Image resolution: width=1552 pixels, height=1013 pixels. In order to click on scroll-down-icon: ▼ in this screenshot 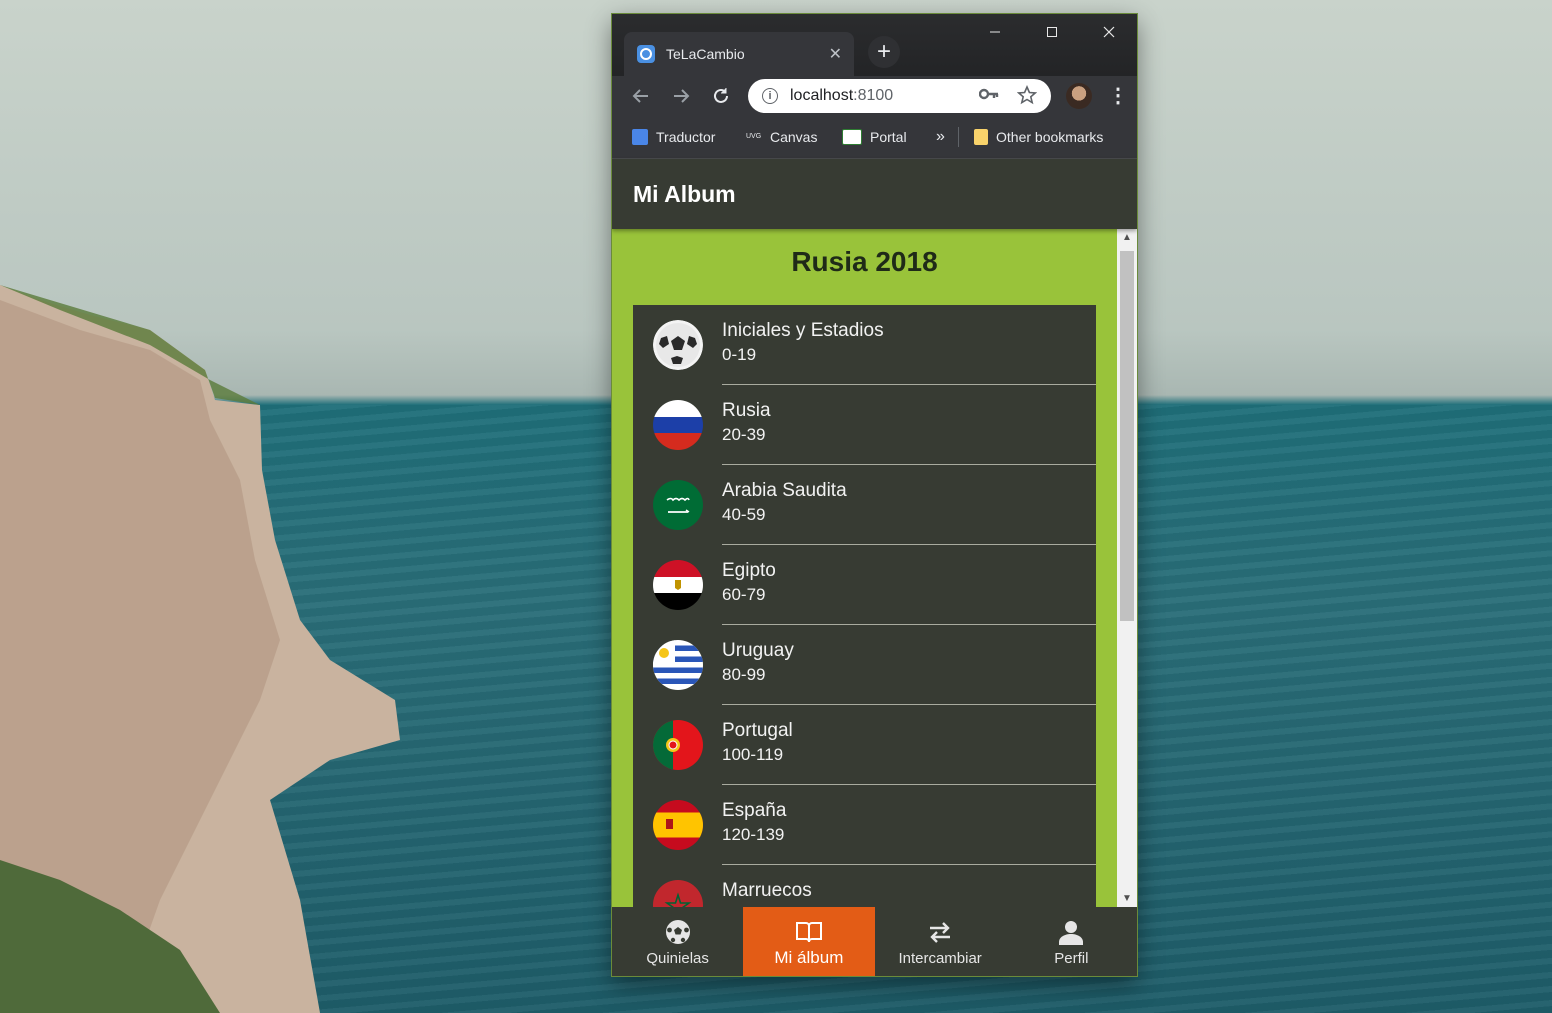, I will do `click(1127, 898)`.